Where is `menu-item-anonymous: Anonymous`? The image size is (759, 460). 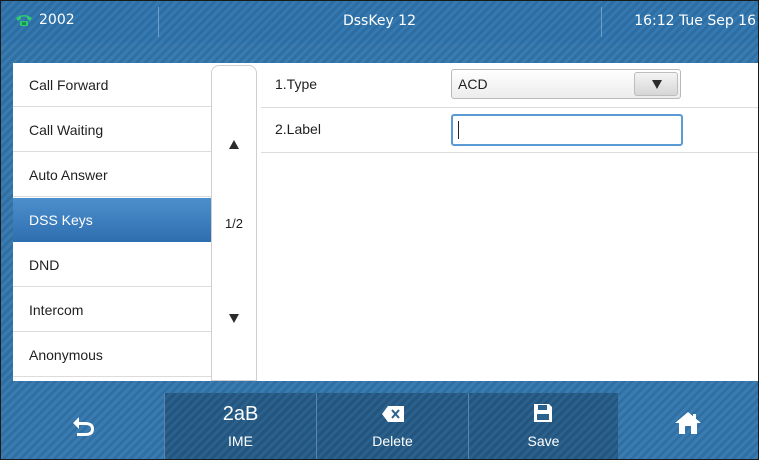 menu-item-anonymous: Anonymous is located at coordinates (112, 355).